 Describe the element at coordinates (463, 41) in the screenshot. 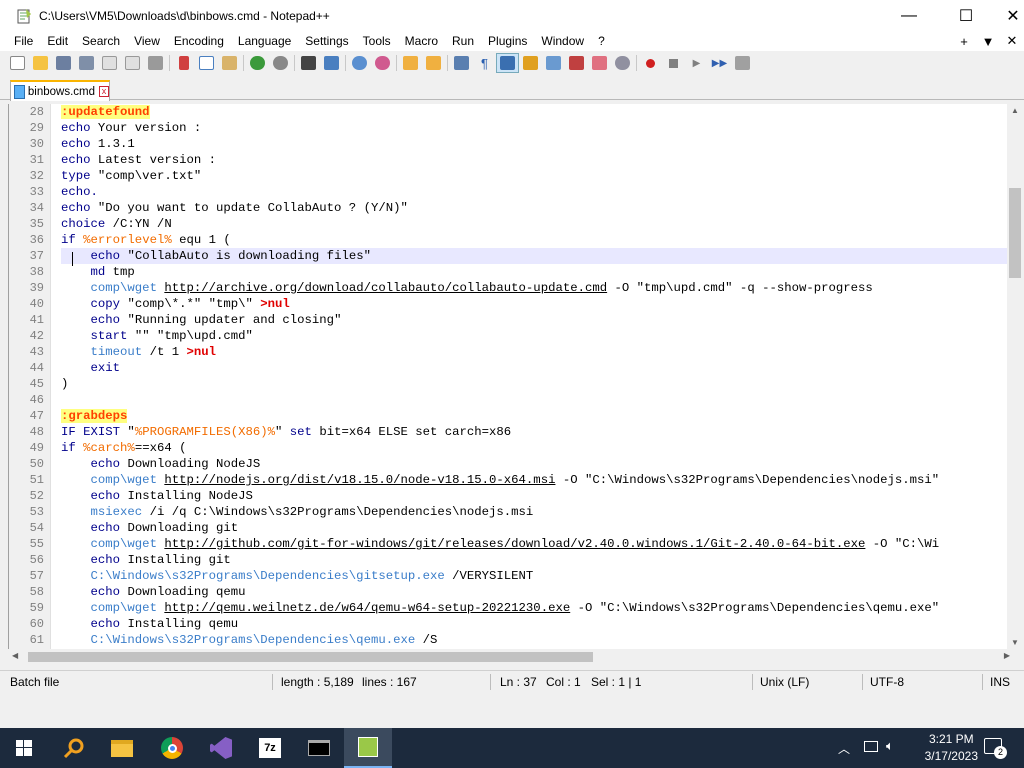

I see `menu-run: Run` at that location.